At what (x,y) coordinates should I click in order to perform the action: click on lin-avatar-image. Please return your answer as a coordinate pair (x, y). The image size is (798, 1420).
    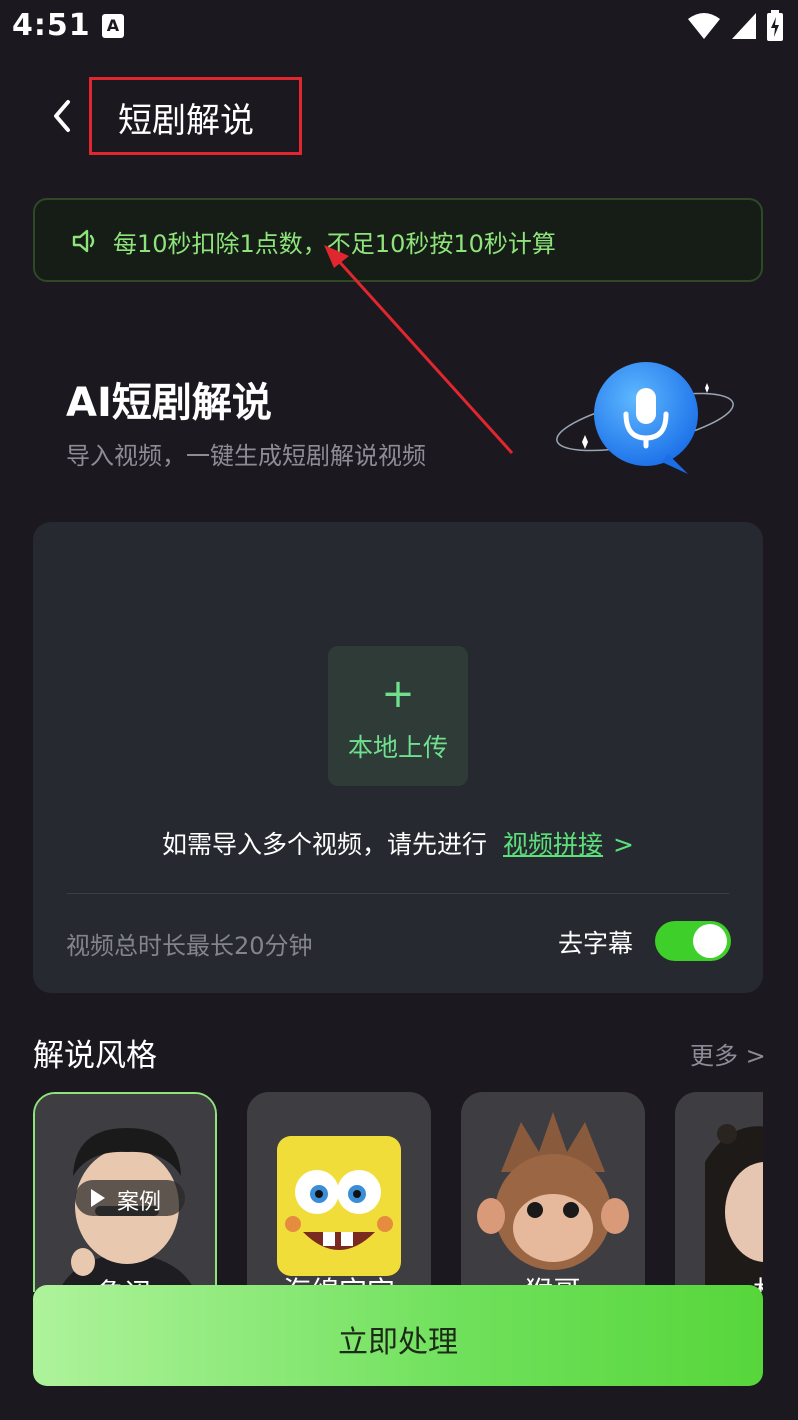
    Looking at the image, I should click on (719, 1192).